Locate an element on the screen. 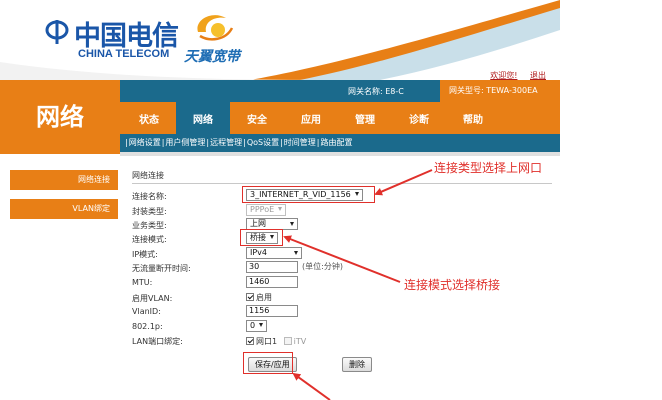 The height and width of the screenshot is (400, 662). lan-bind-label: LAN端口绑定: is located at coordinates (157, 341).